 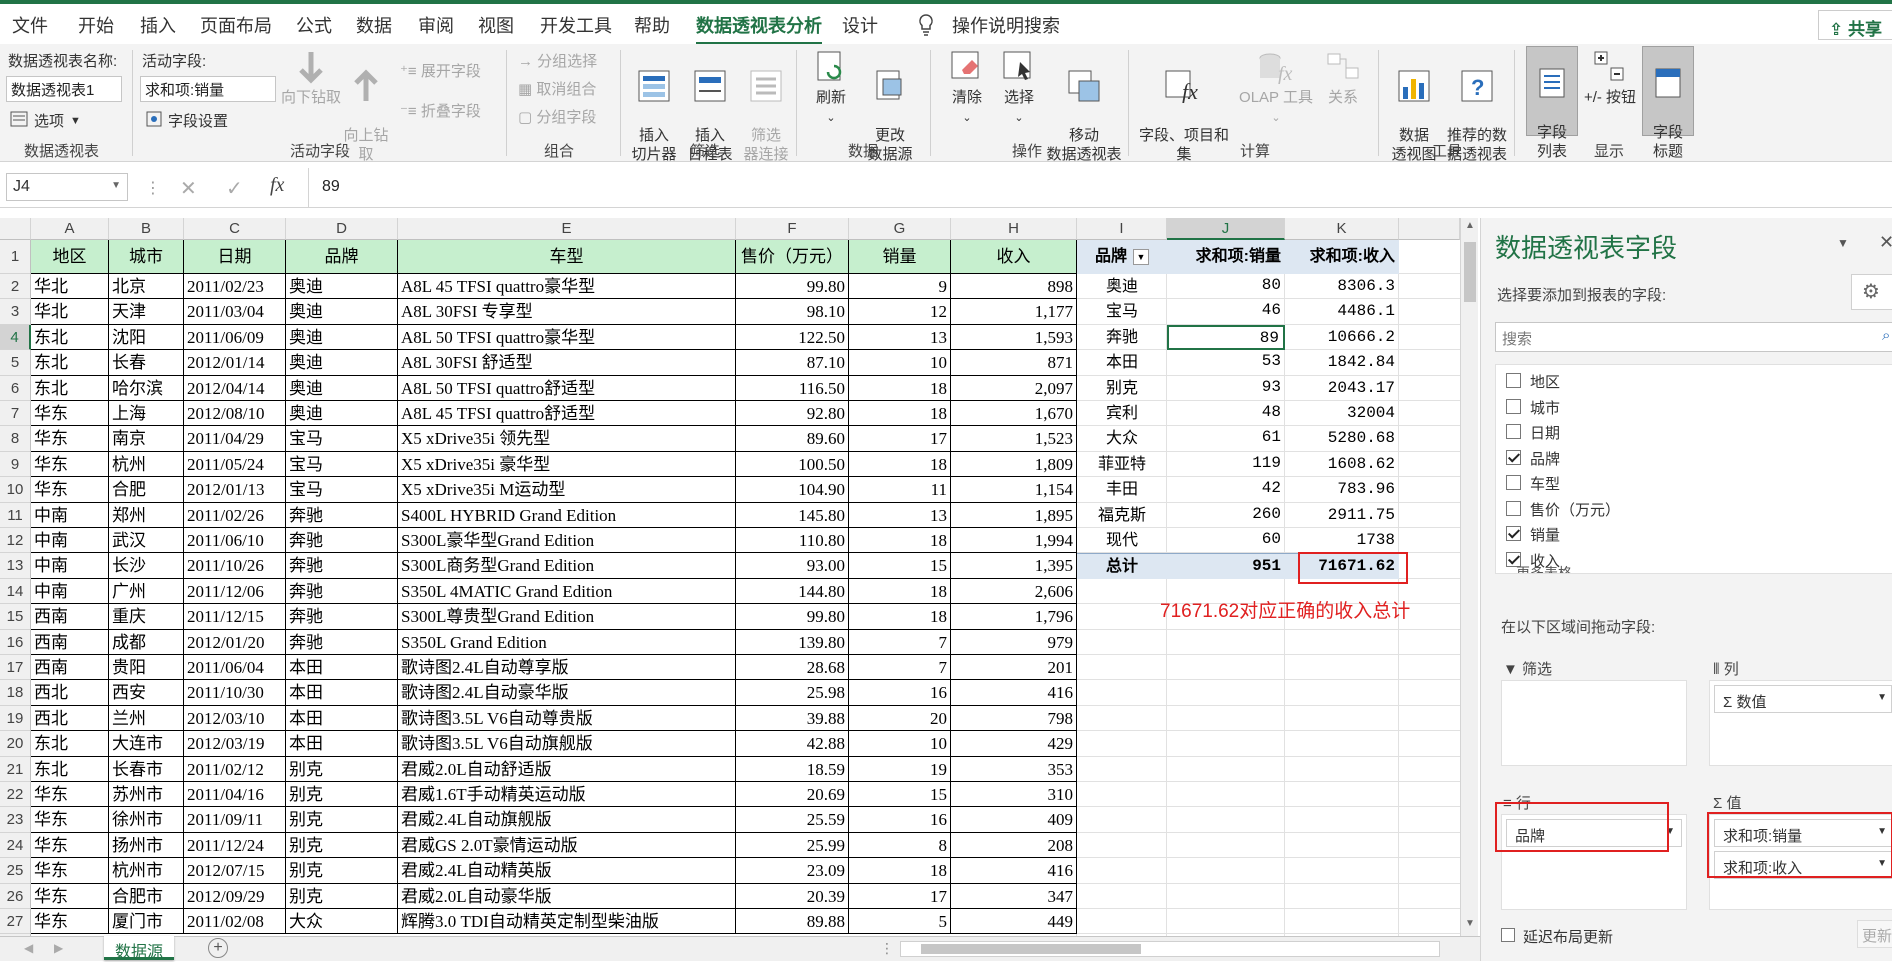 What do you see at coordinates (236, 25) in the screenshot?
I see `tab-page-layout: 页面布局` at bounding box center [236, 25].